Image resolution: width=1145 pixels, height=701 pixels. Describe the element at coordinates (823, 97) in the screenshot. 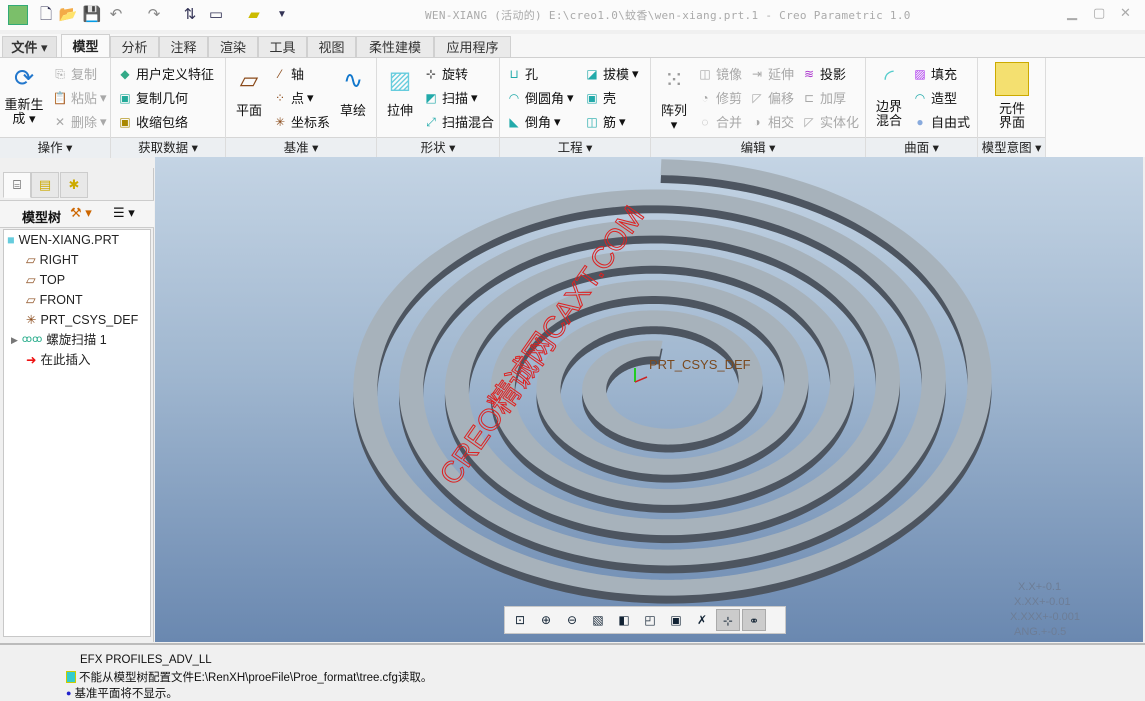

I see `thicken-button: ⊏ 加厚` at that location.